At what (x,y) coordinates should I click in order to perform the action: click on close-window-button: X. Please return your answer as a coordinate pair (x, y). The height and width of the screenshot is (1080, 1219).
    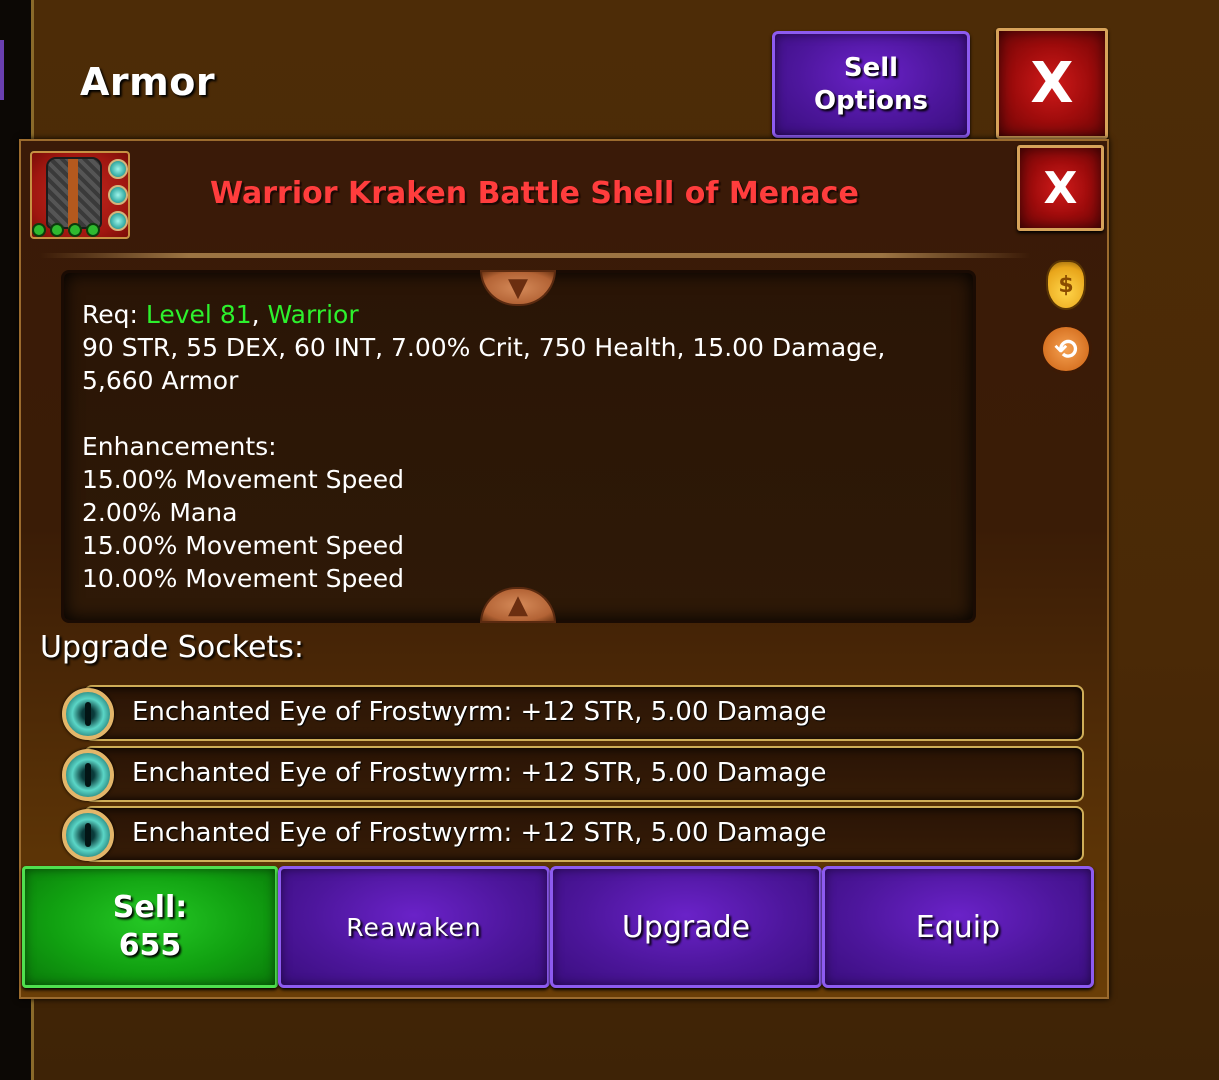
    Looking at the image, I should click on (1052, 83).